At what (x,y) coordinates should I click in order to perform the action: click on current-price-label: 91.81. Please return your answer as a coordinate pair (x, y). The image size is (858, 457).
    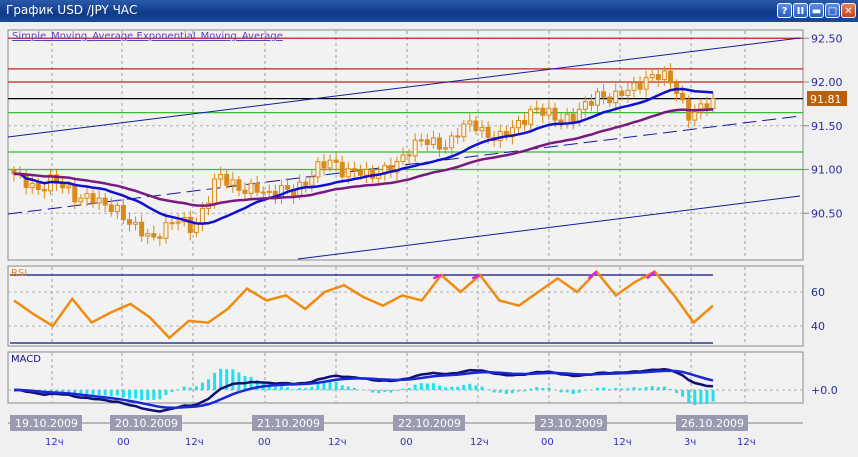
    Looking at the image, I should click on (826, 99).